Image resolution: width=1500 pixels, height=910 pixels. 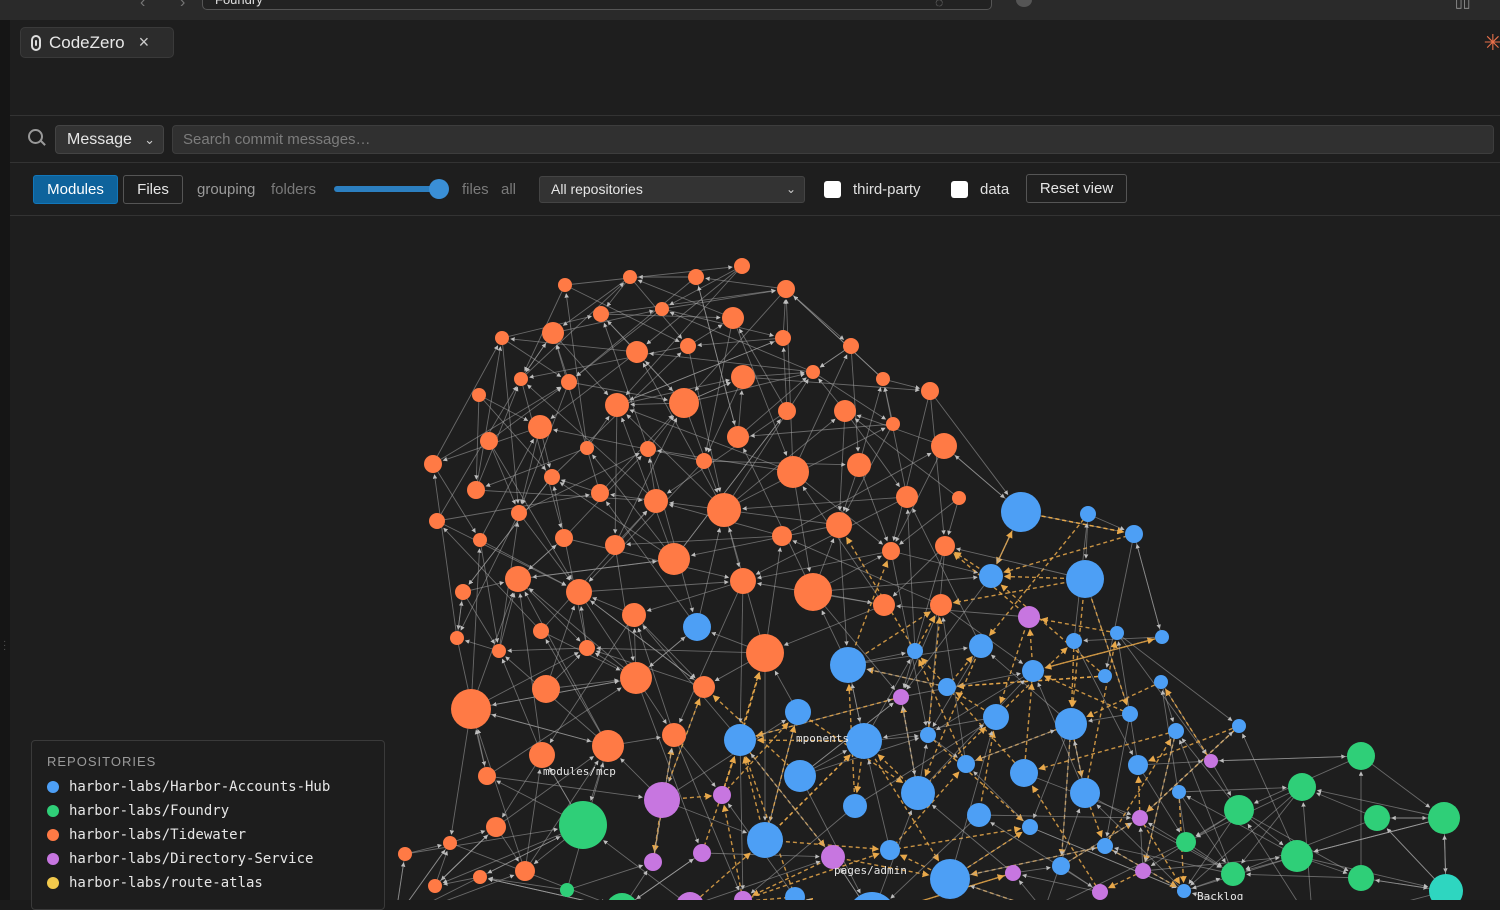 What do you see at coordinates (153, 189) in the screenshot?
I see `files-button: Files` at bounding box center [153, 189].